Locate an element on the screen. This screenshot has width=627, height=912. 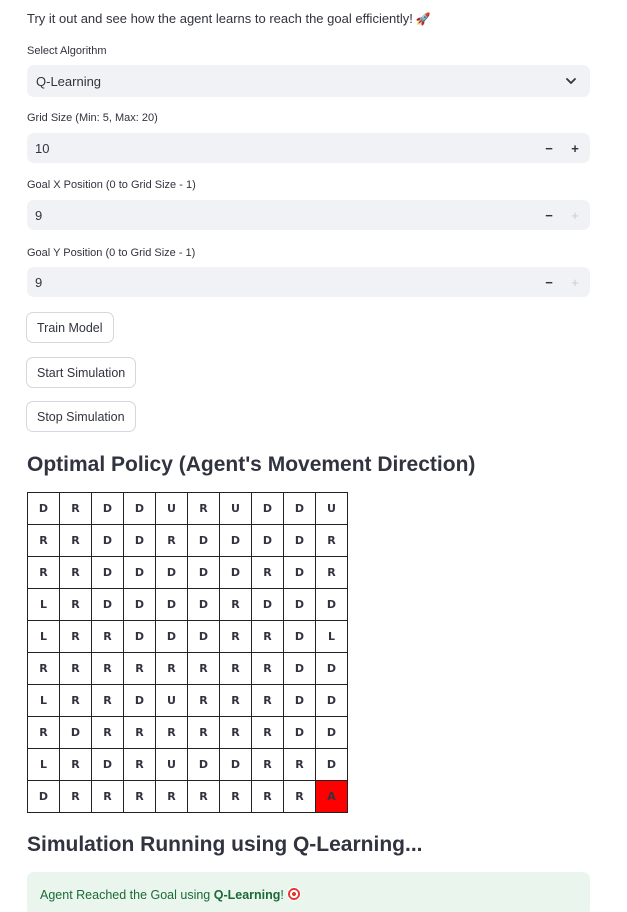
goal-y-input: 9 − + is located at coordinates (308, 282).